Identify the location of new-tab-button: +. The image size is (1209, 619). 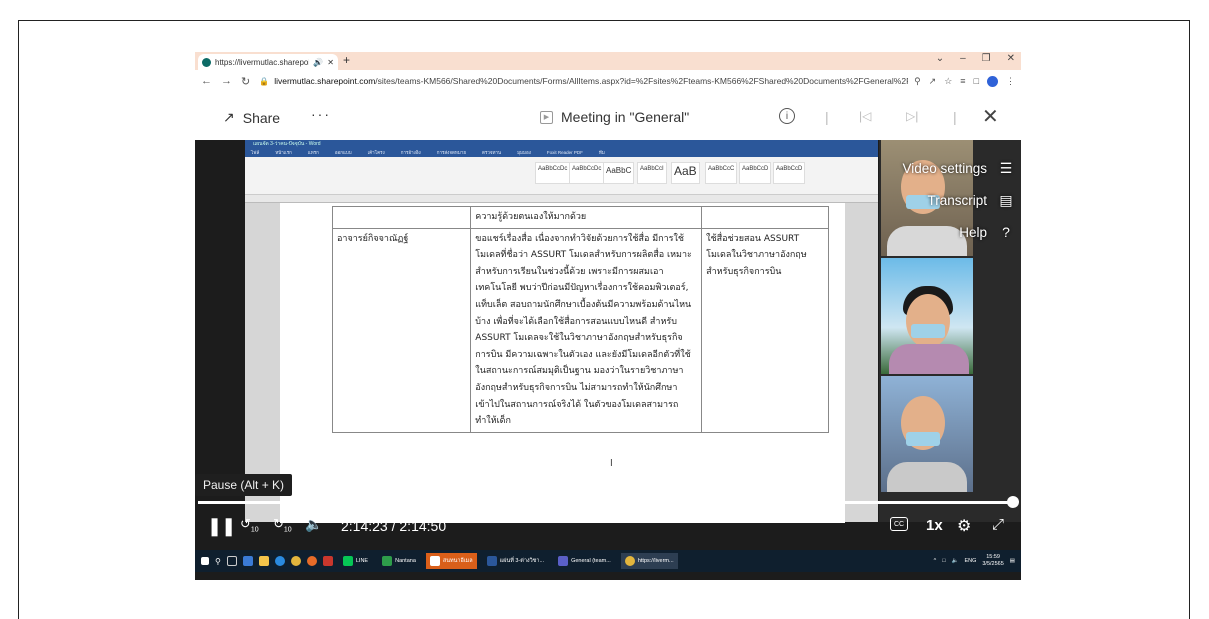
(346, 60).